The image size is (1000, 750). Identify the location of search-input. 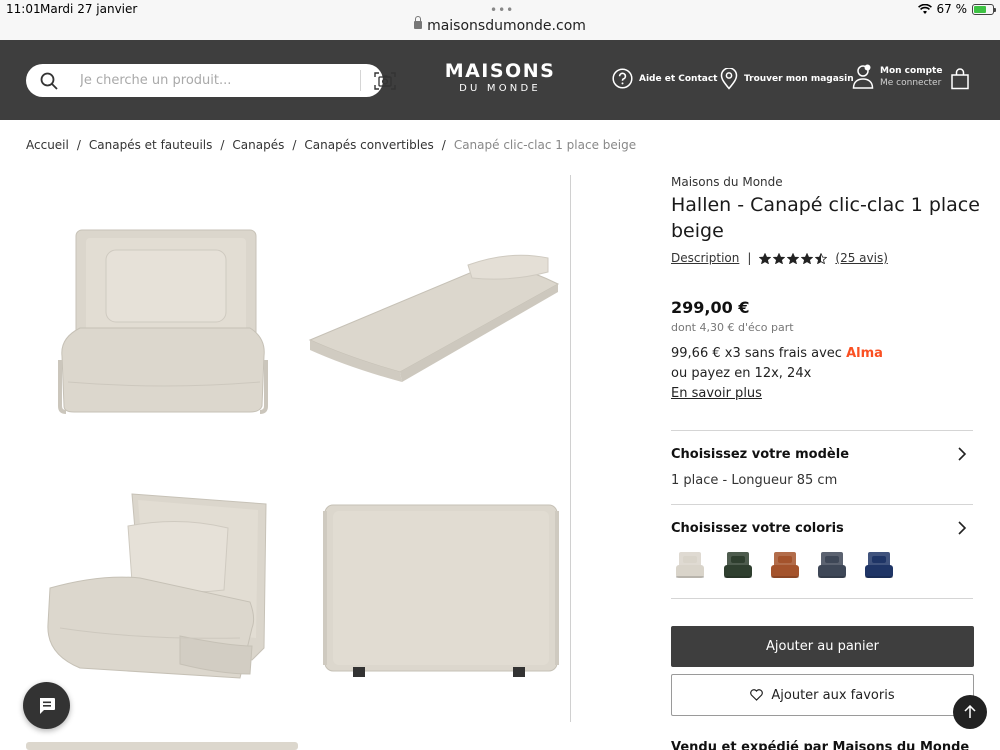
(210, 80).